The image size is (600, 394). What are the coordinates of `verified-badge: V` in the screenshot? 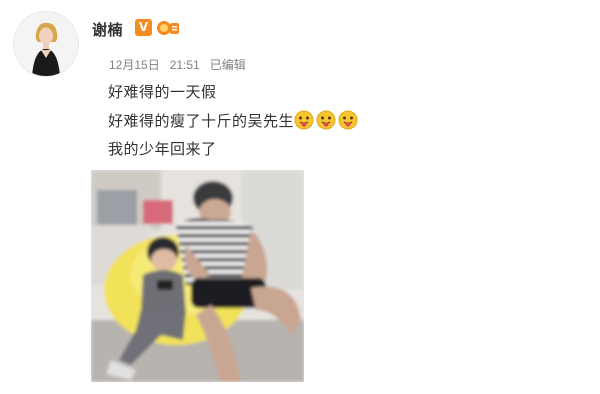 It's located at (143, 27).